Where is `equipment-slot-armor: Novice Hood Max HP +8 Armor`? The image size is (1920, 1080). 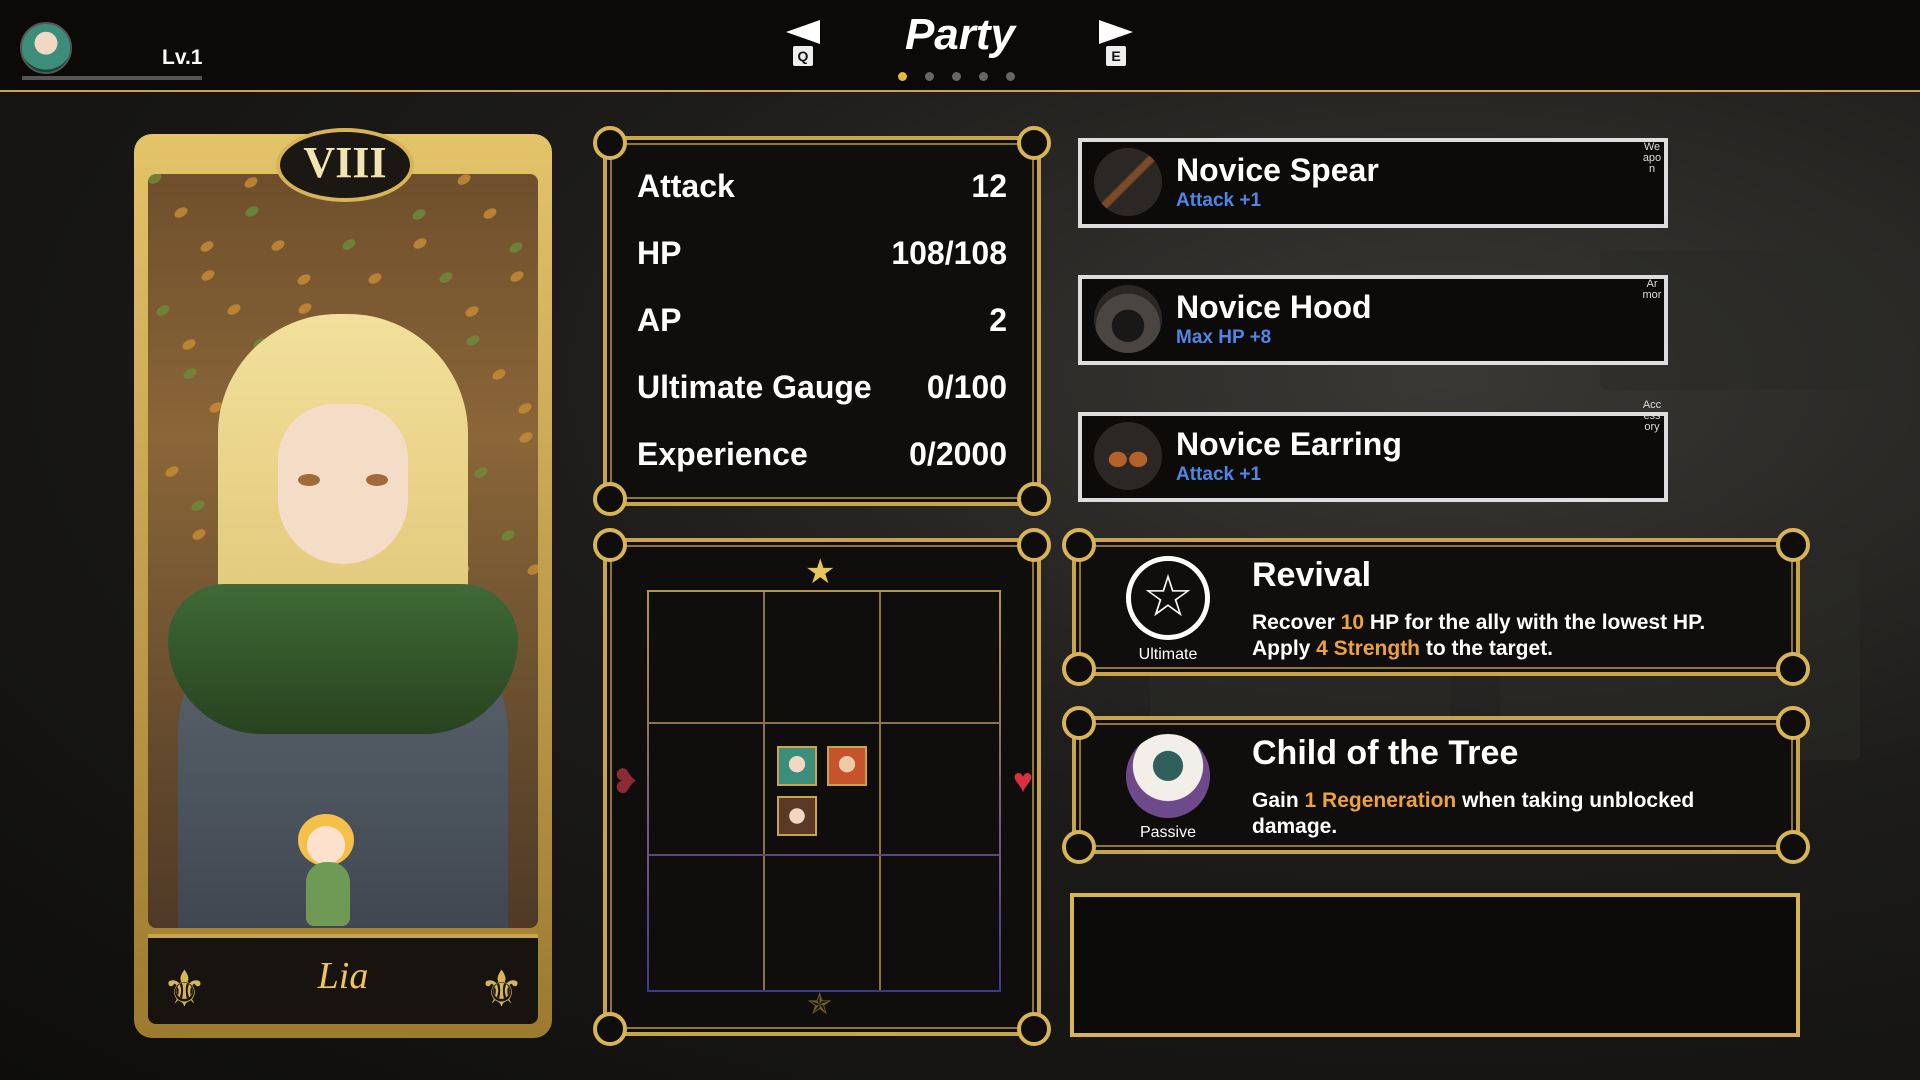
equipment-slot-armor: Novice Hood Max HP +8 Armor is located at coordinates (1373, 320).